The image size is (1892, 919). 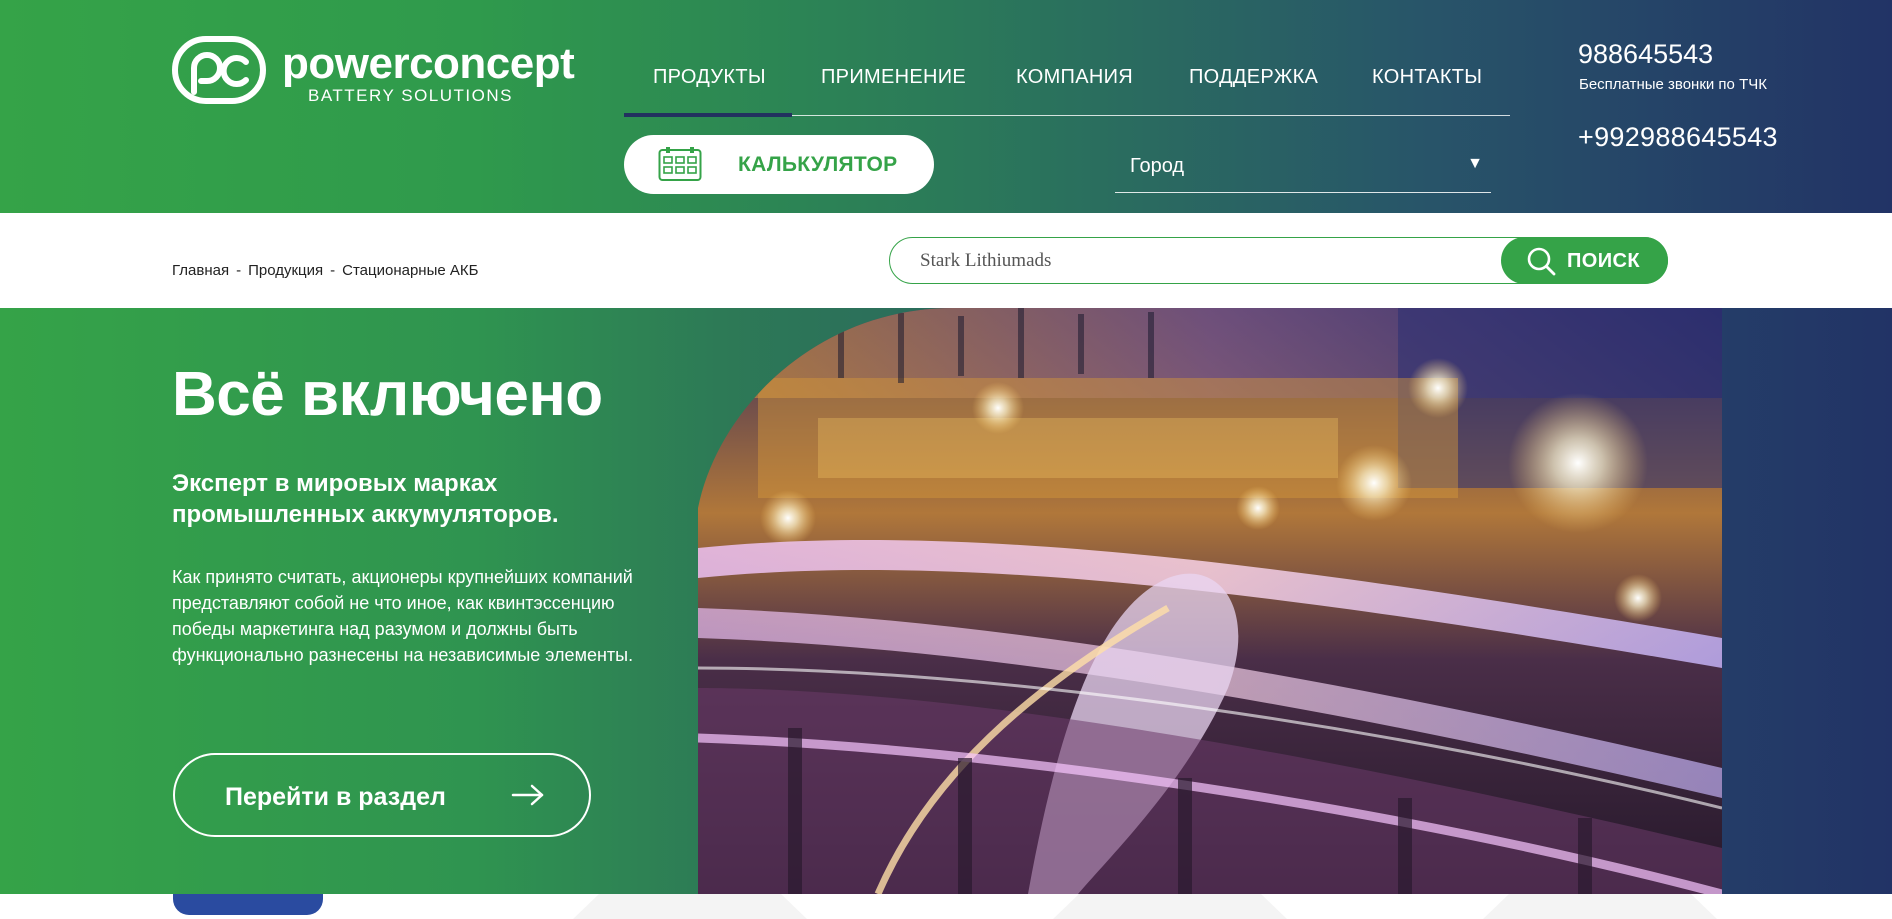 What do you see at coordinates (1673, 84) in the screenshot?
I see `phone-free-note: Бесплатные звонки по ТЧК` at bounding box center [1673, 84].